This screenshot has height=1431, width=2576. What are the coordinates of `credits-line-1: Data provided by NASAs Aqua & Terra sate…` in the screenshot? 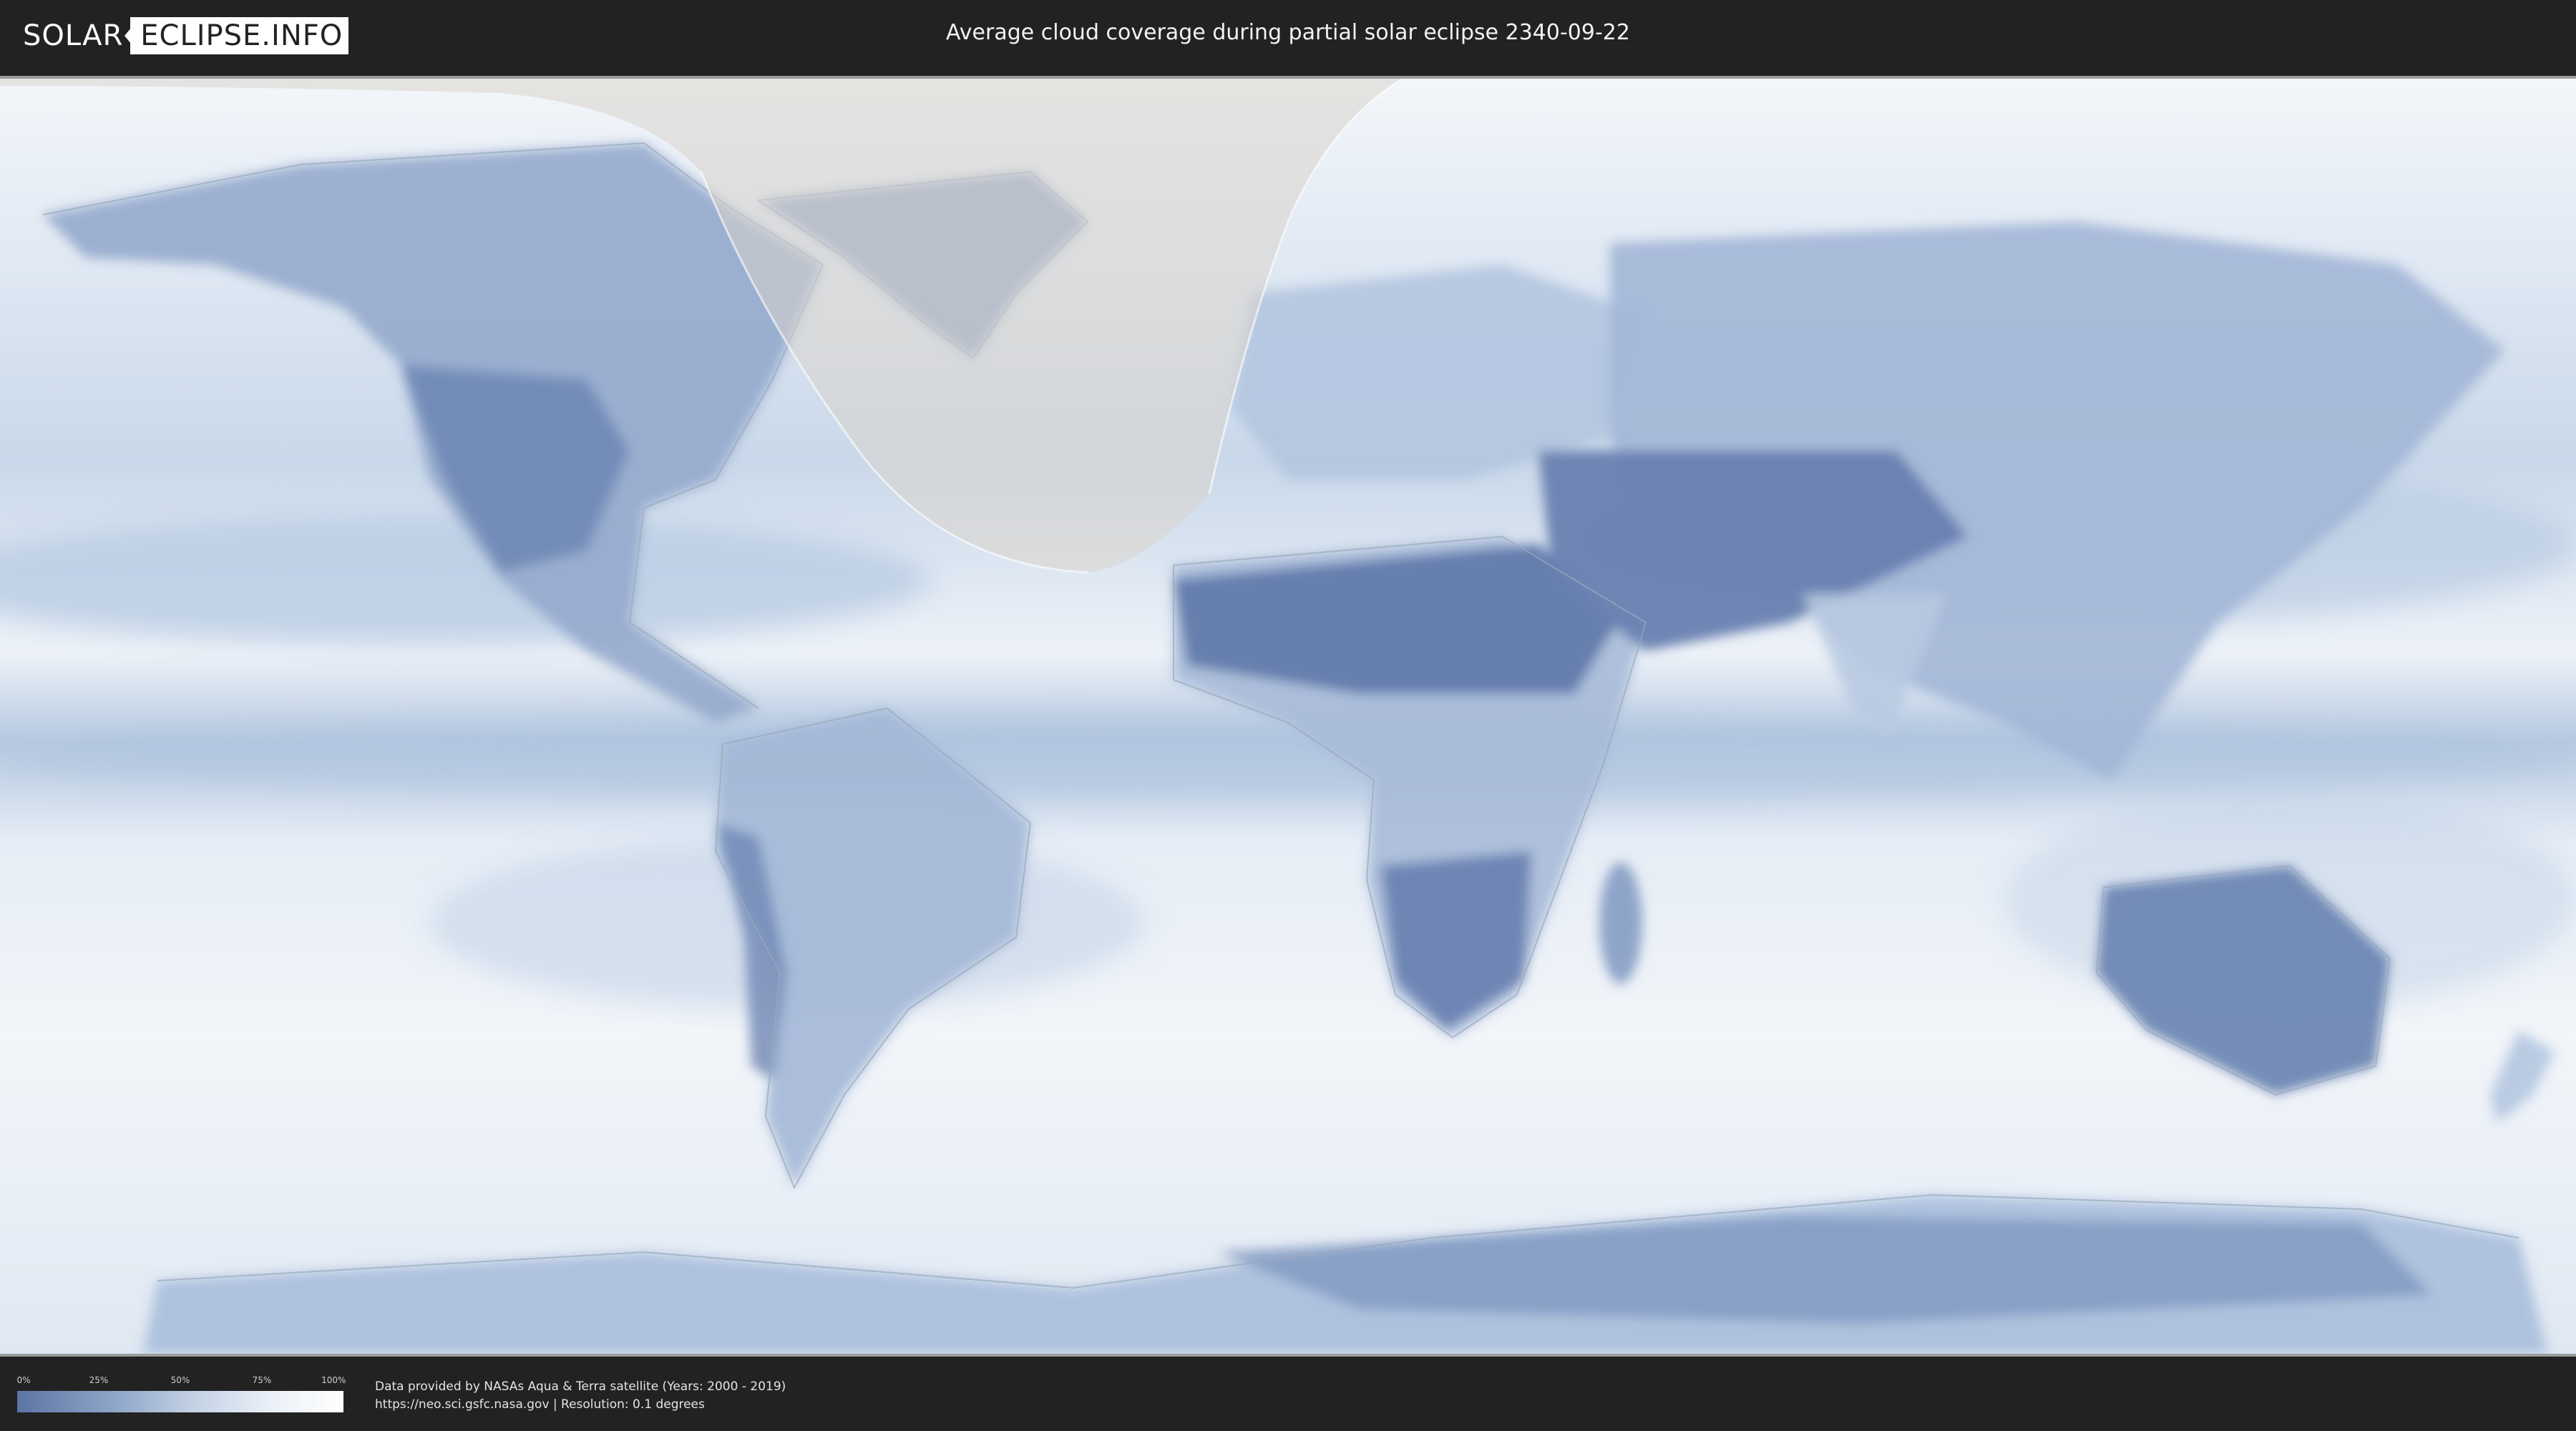 It's located at (580, 1386).